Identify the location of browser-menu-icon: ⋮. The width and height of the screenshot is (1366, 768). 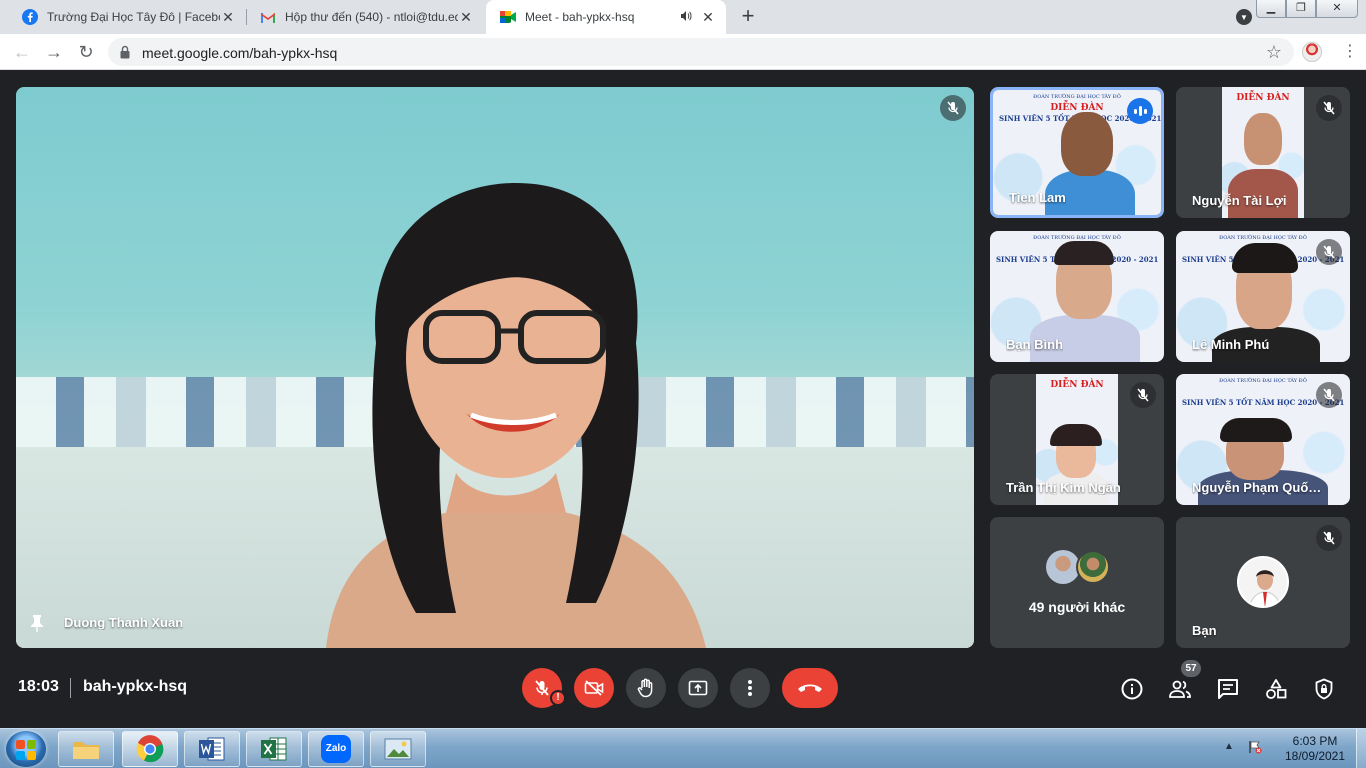
(1350, 52).